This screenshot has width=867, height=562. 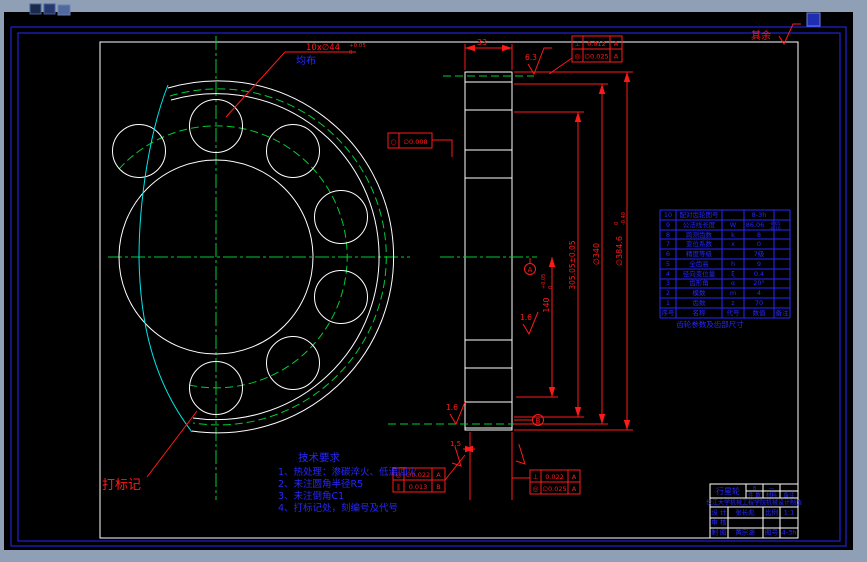 I want to click on part-name: 行星轮, so click(x=728, y=491).